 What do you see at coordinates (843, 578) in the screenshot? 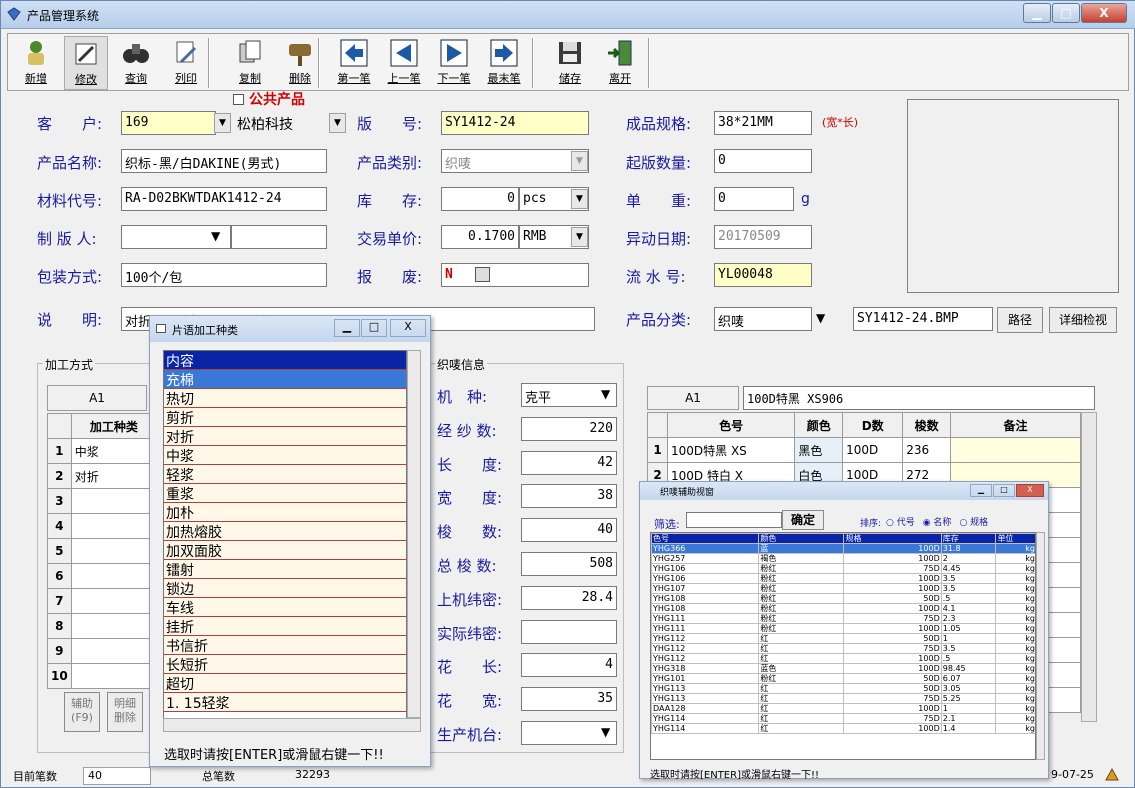
I see `table-row: YHG106 粉红 100D 3.5 kg` at bounding box center [843, 578].